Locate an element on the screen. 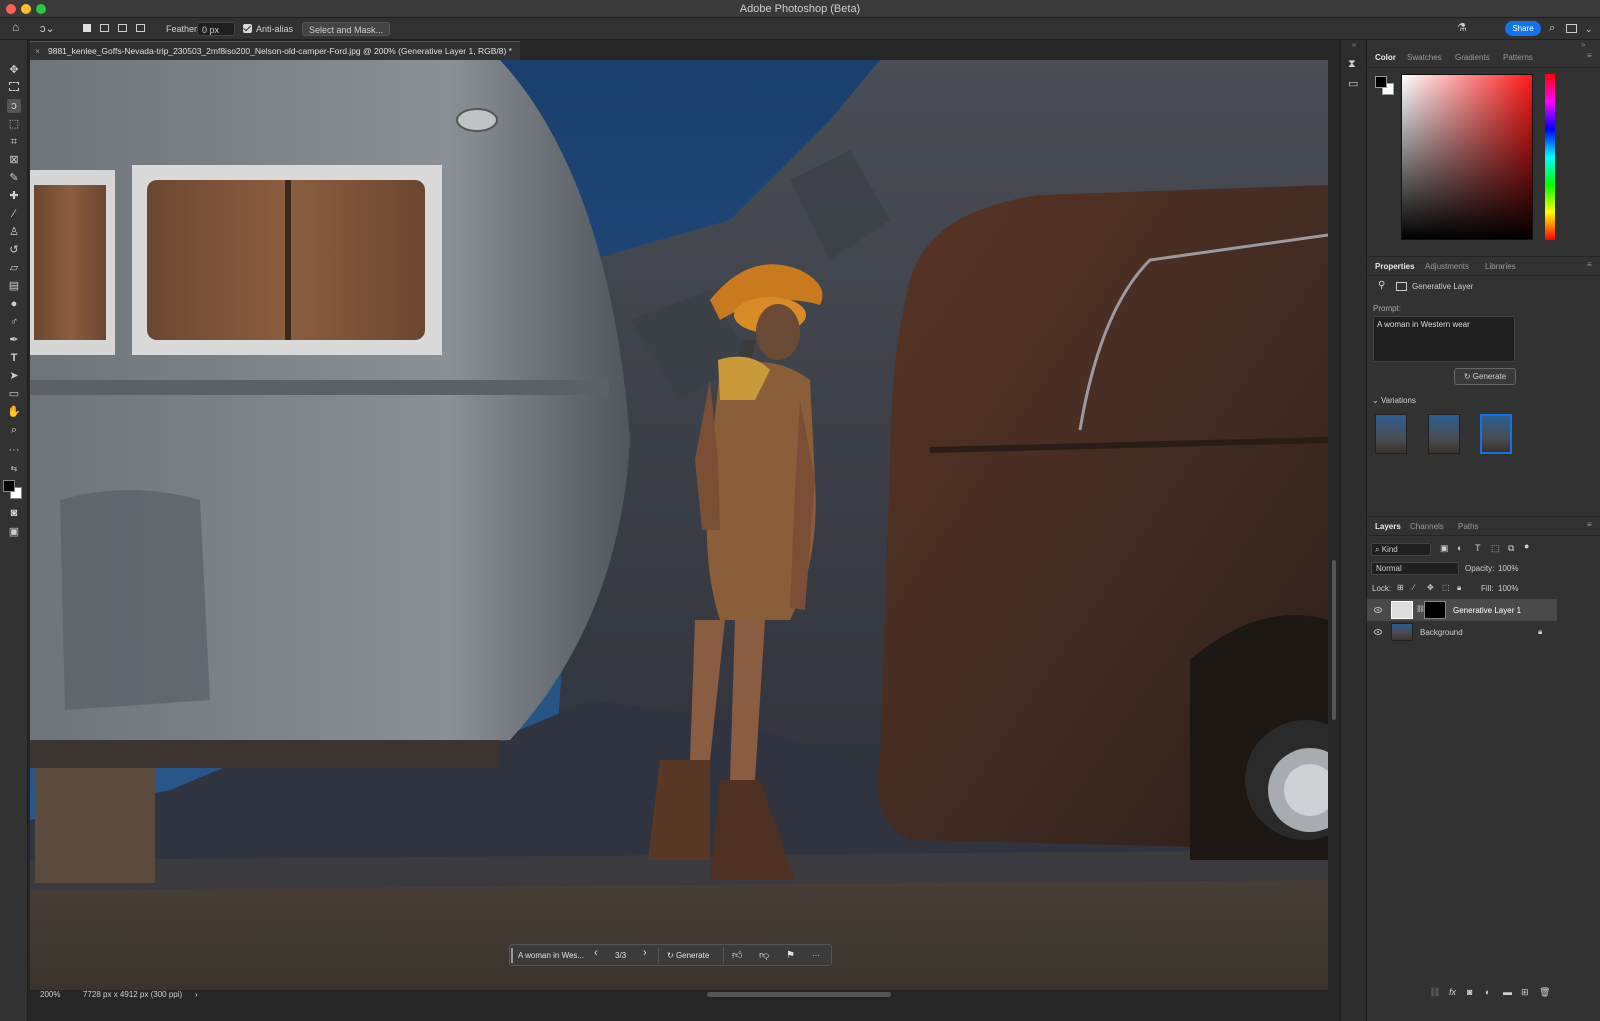 This screenshot has height=1021, width=1600. brush-tool-icon: ∕ is located at coordinates (14, 214).